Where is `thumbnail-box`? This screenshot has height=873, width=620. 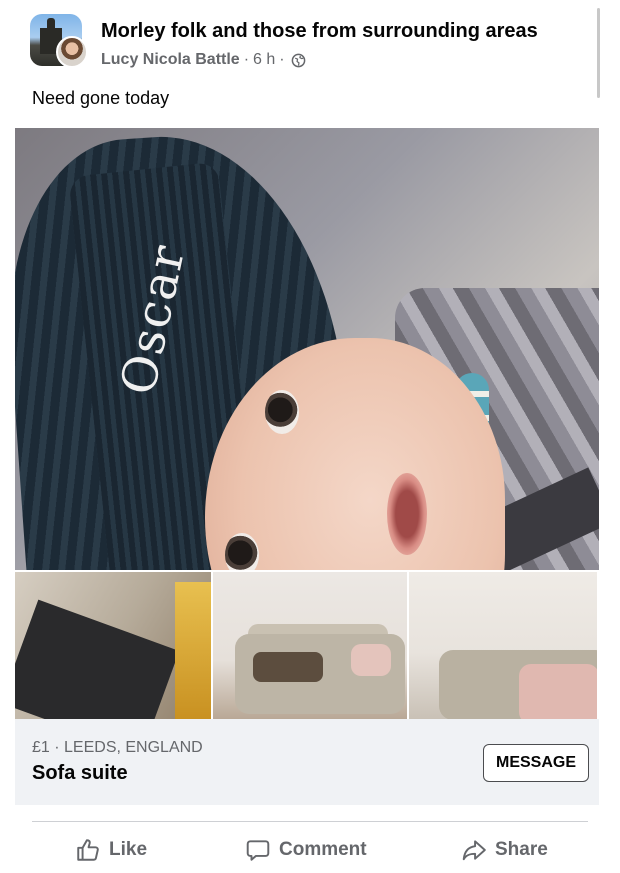 thumbnail-box is located at coordinates (113, 645).